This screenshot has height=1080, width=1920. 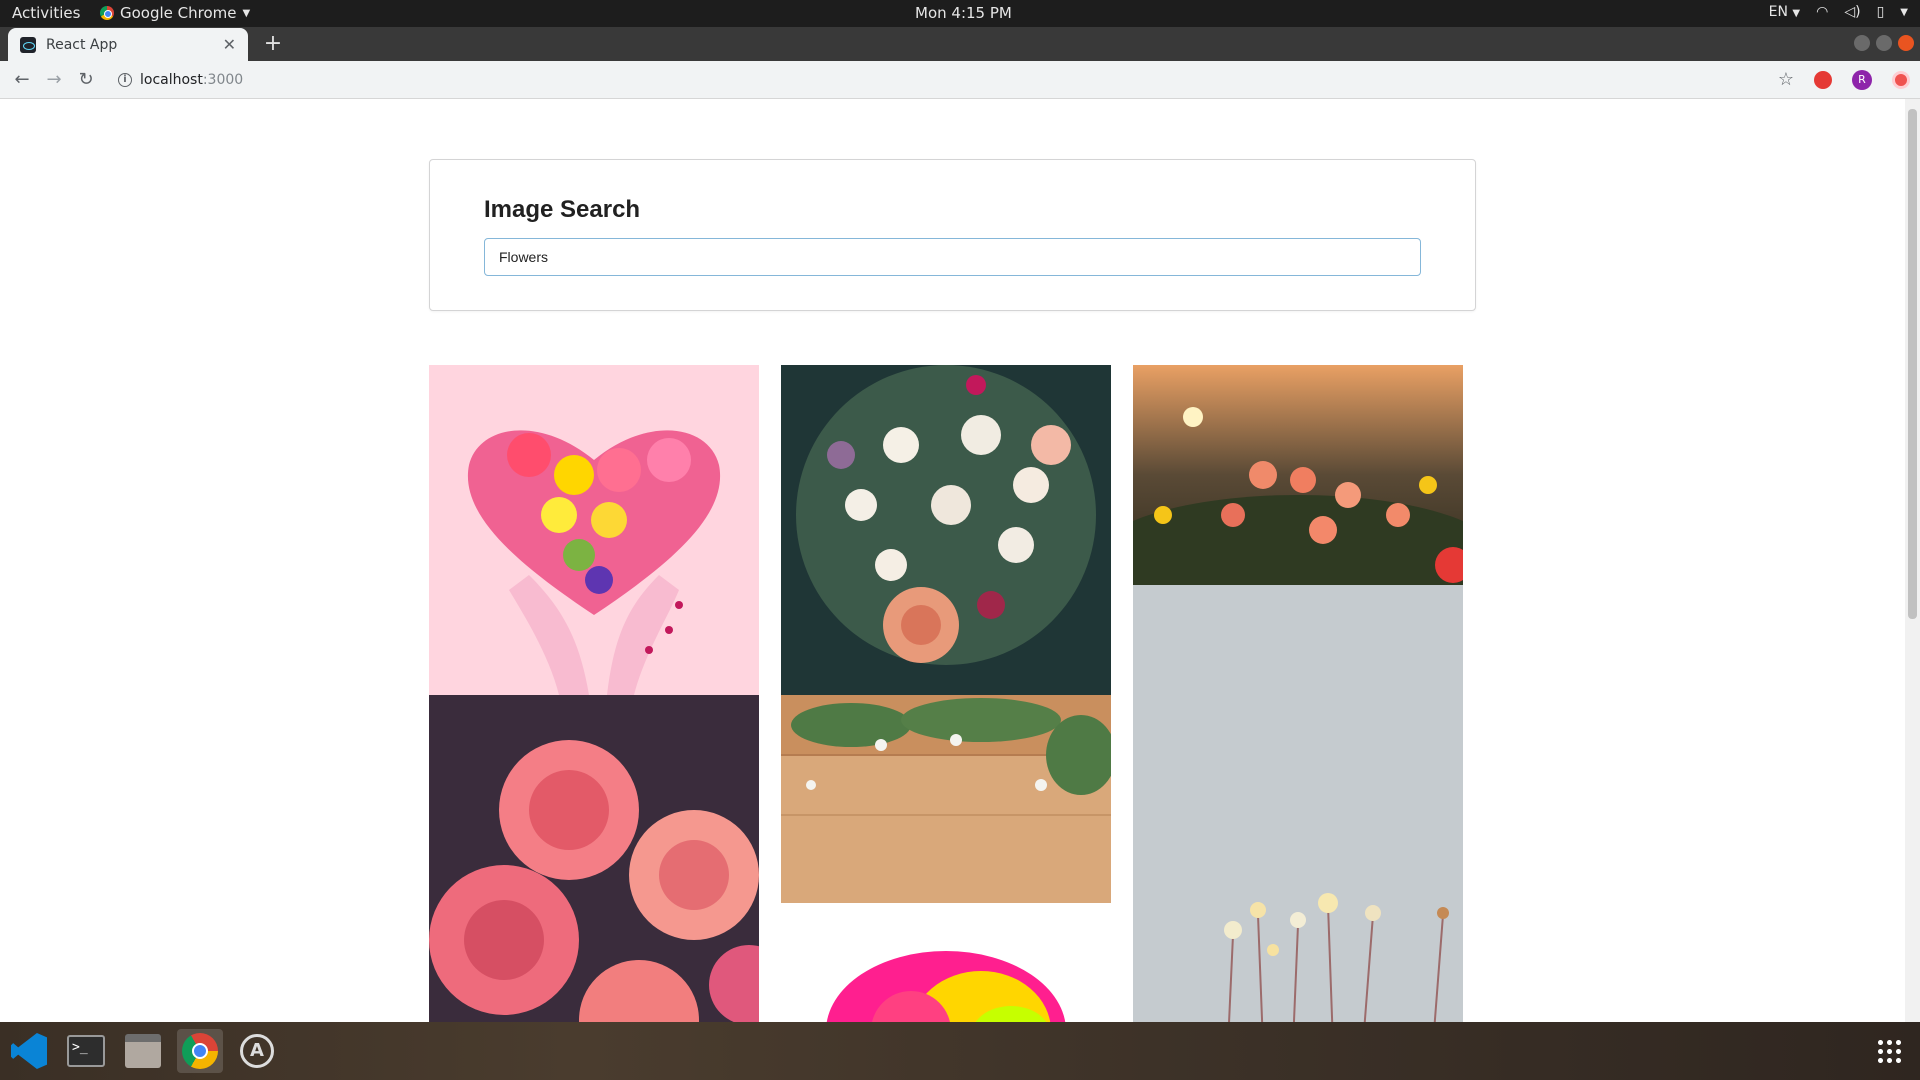 I want to click on address-bar: i localhost:3000, so click(x=932, y=80).